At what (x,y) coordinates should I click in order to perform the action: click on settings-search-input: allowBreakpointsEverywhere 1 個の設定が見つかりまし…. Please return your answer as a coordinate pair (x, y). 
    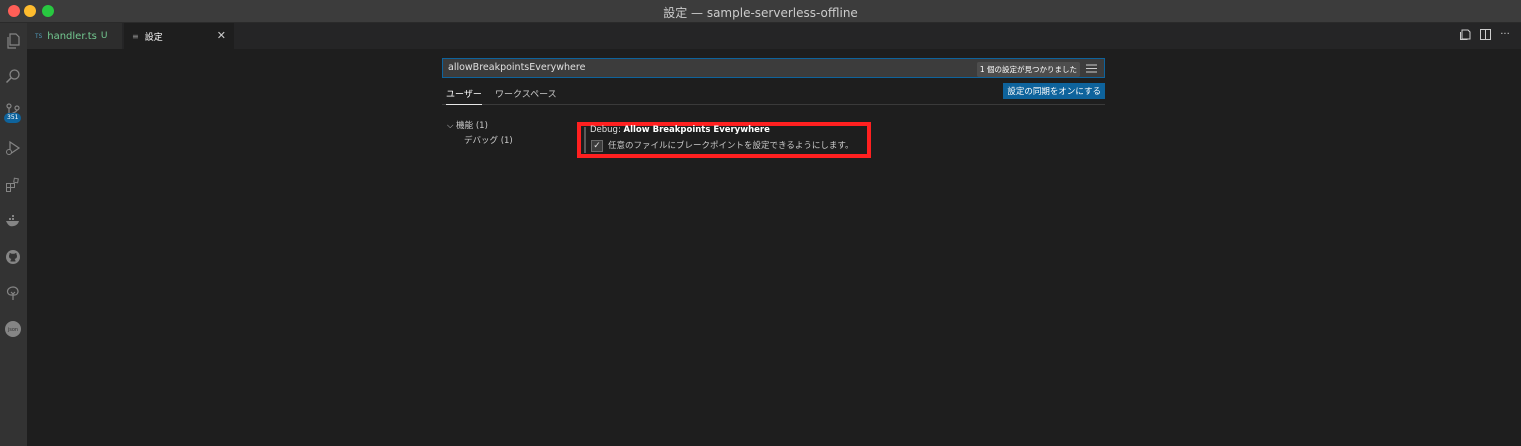
    Looking at the image, I should click on (773, 68).